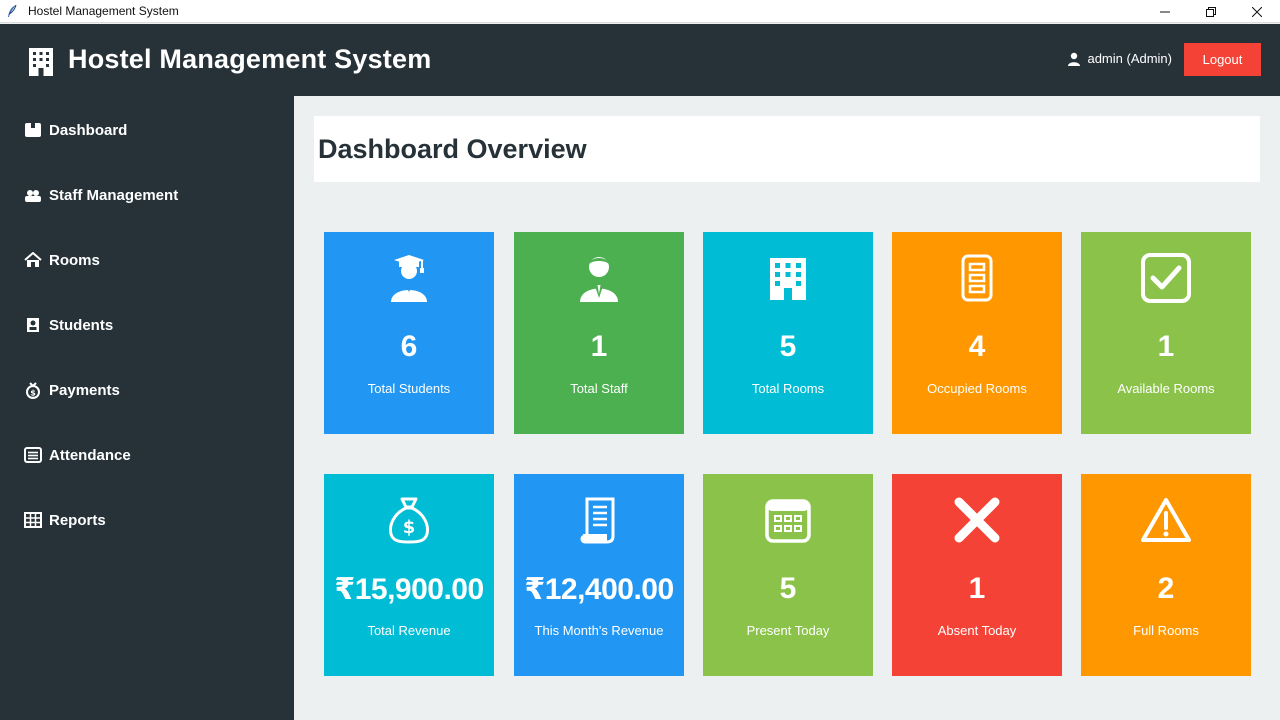 The height and width of the screenshot is (720, 1280). I want to click on money-bag-icon: $, so click(409, 520).